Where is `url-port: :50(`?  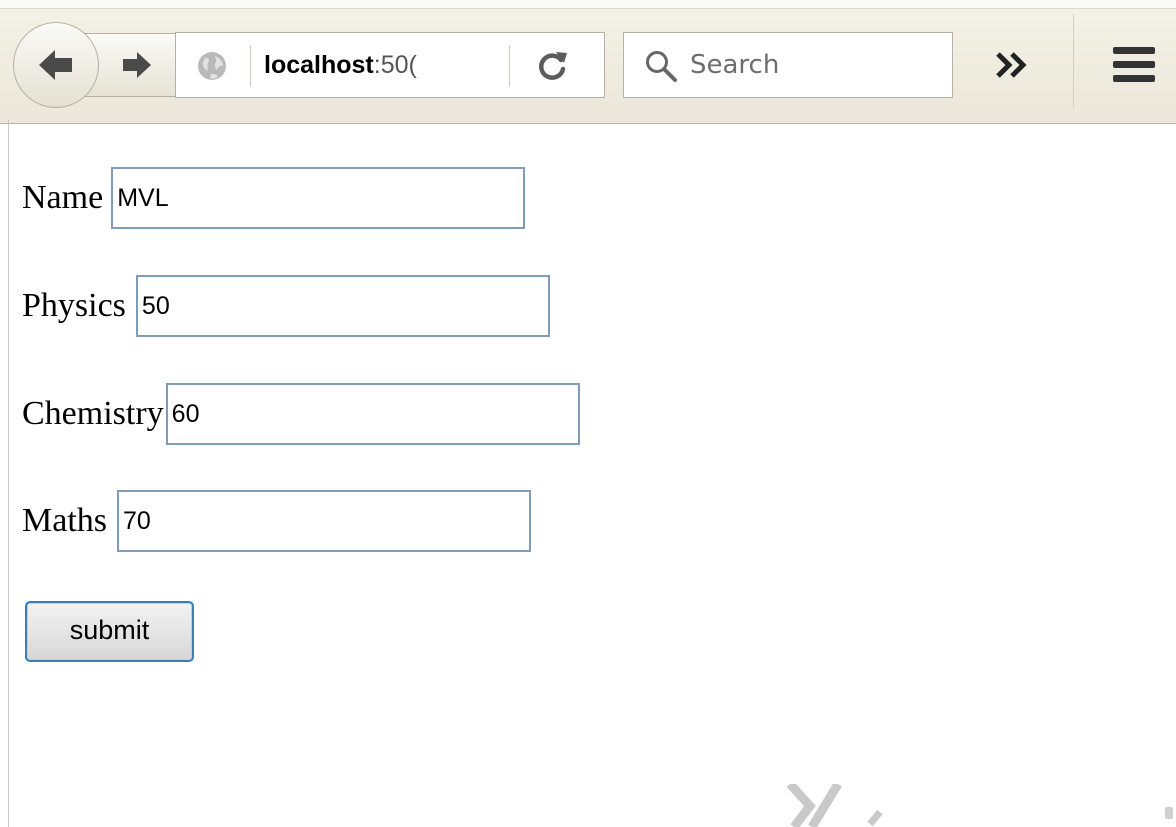 url-port: :50( is located at coordinates (395, 65).